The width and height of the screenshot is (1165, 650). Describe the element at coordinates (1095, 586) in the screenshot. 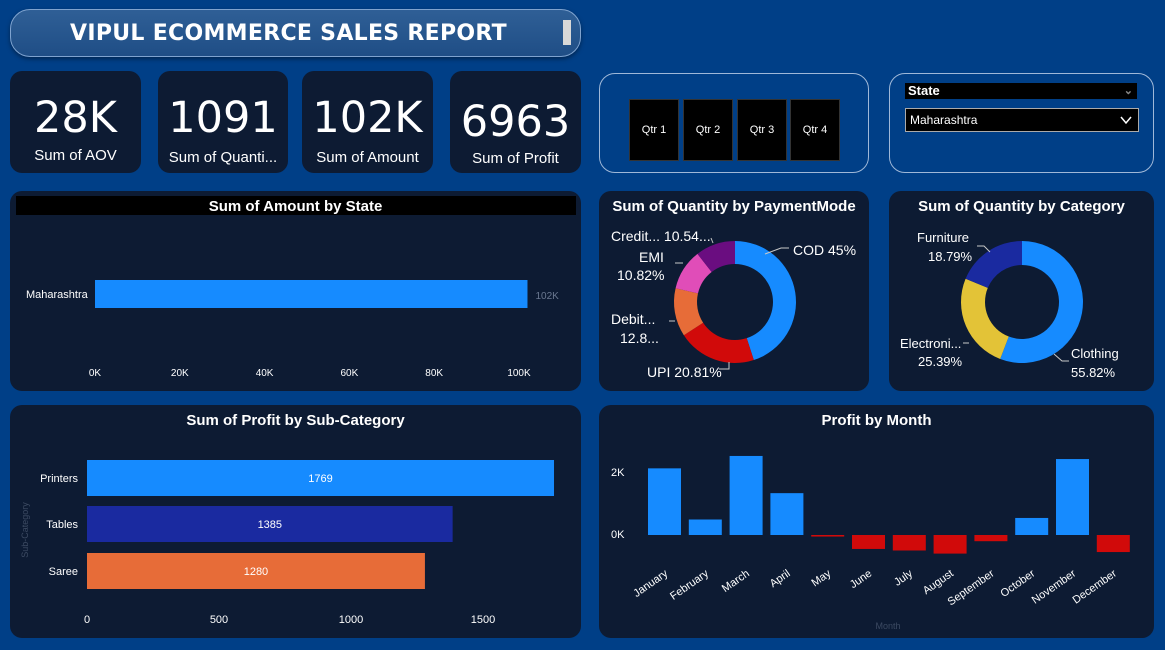

I see `x-tick-label: December` at that location.